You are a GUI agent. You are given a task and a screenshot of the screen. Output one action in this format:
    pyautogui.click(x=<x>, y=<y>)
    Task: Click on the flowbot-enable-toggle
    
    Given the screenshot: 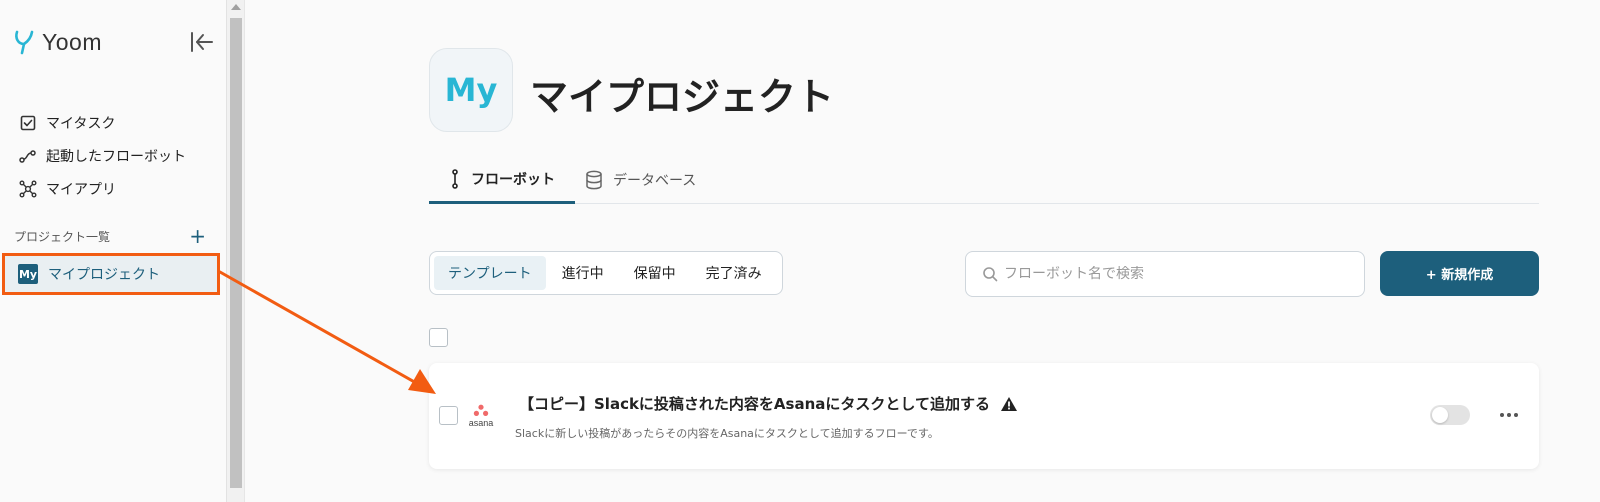 What is the action you would take?
    pyautogui.click(x=1450, y=415)
    